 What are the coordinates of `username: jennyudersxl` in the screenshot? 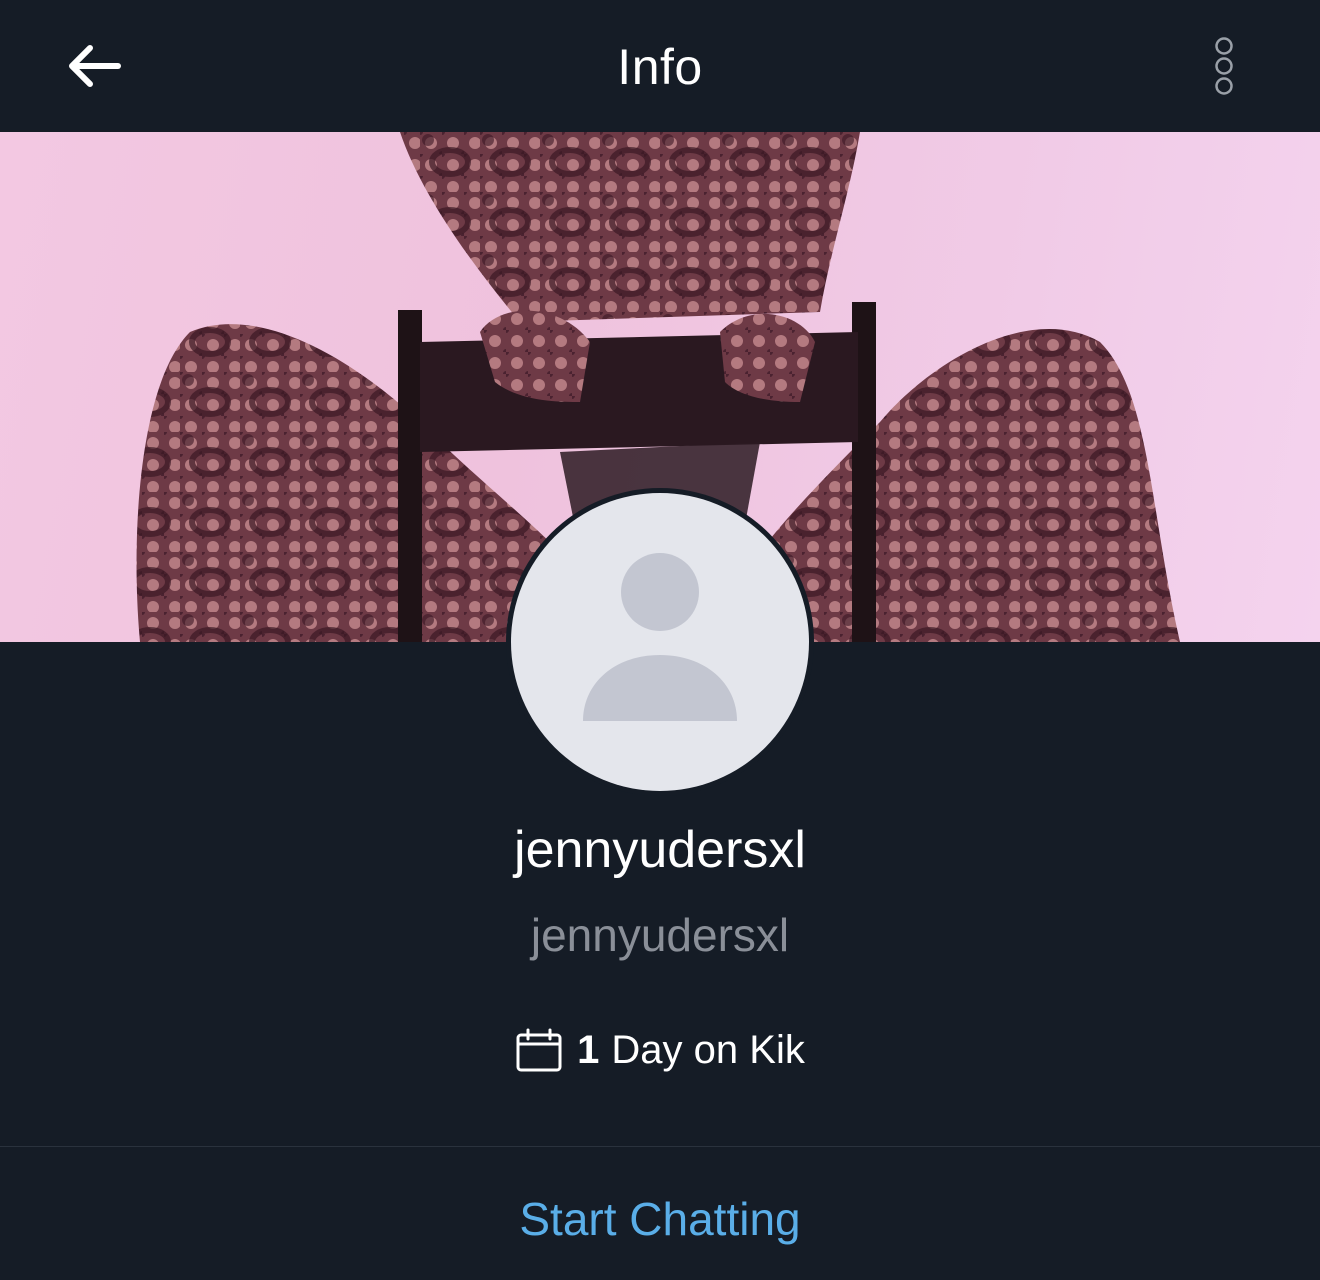 It's located at (660, 935).